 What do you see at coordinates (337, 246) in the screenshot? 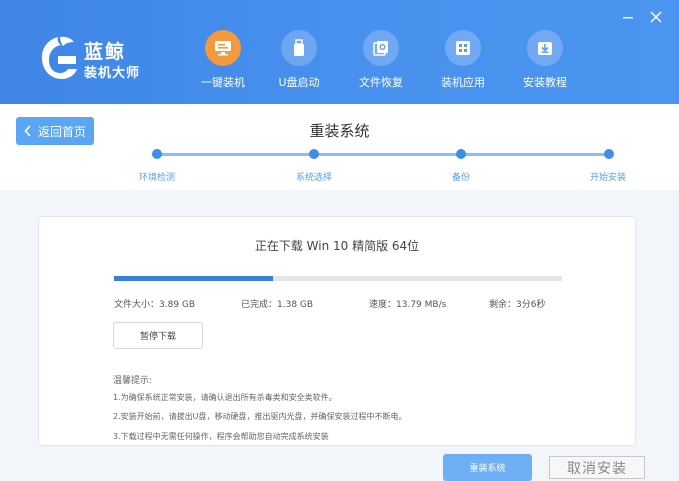
I see `download-title: 正在下载 Win 10 精简版 64位` at bounding box center [337, 246].